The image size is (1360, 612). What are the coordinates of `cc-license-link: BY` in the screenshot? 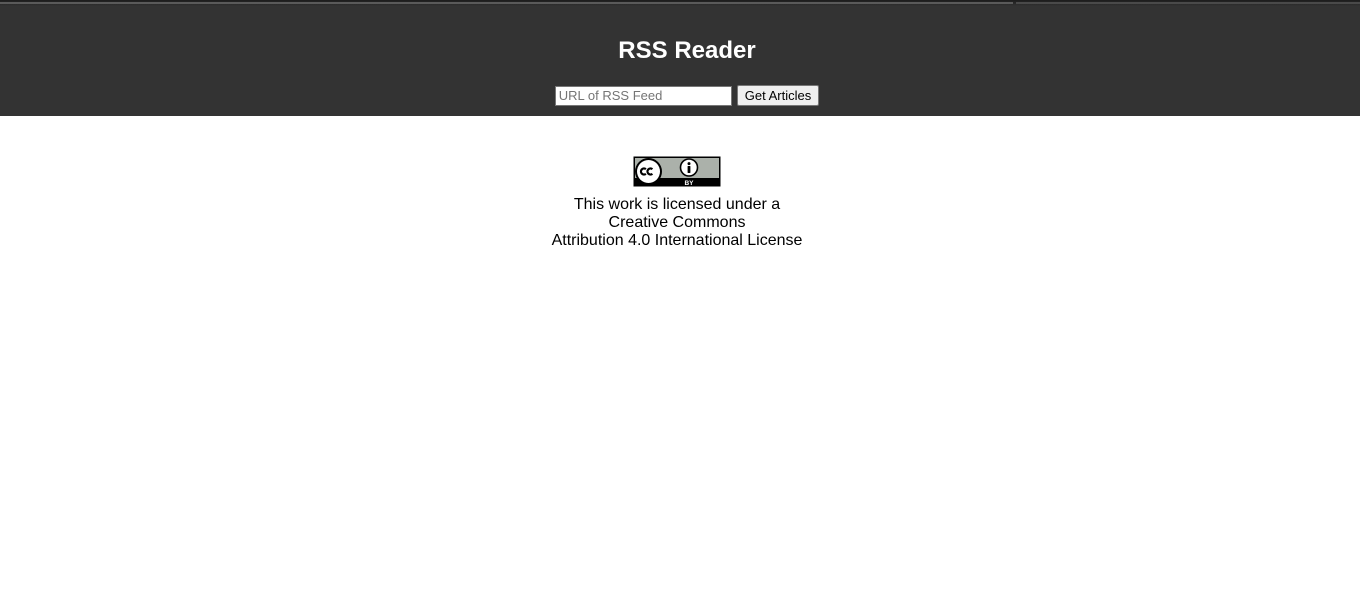 It's located at (677, 171).